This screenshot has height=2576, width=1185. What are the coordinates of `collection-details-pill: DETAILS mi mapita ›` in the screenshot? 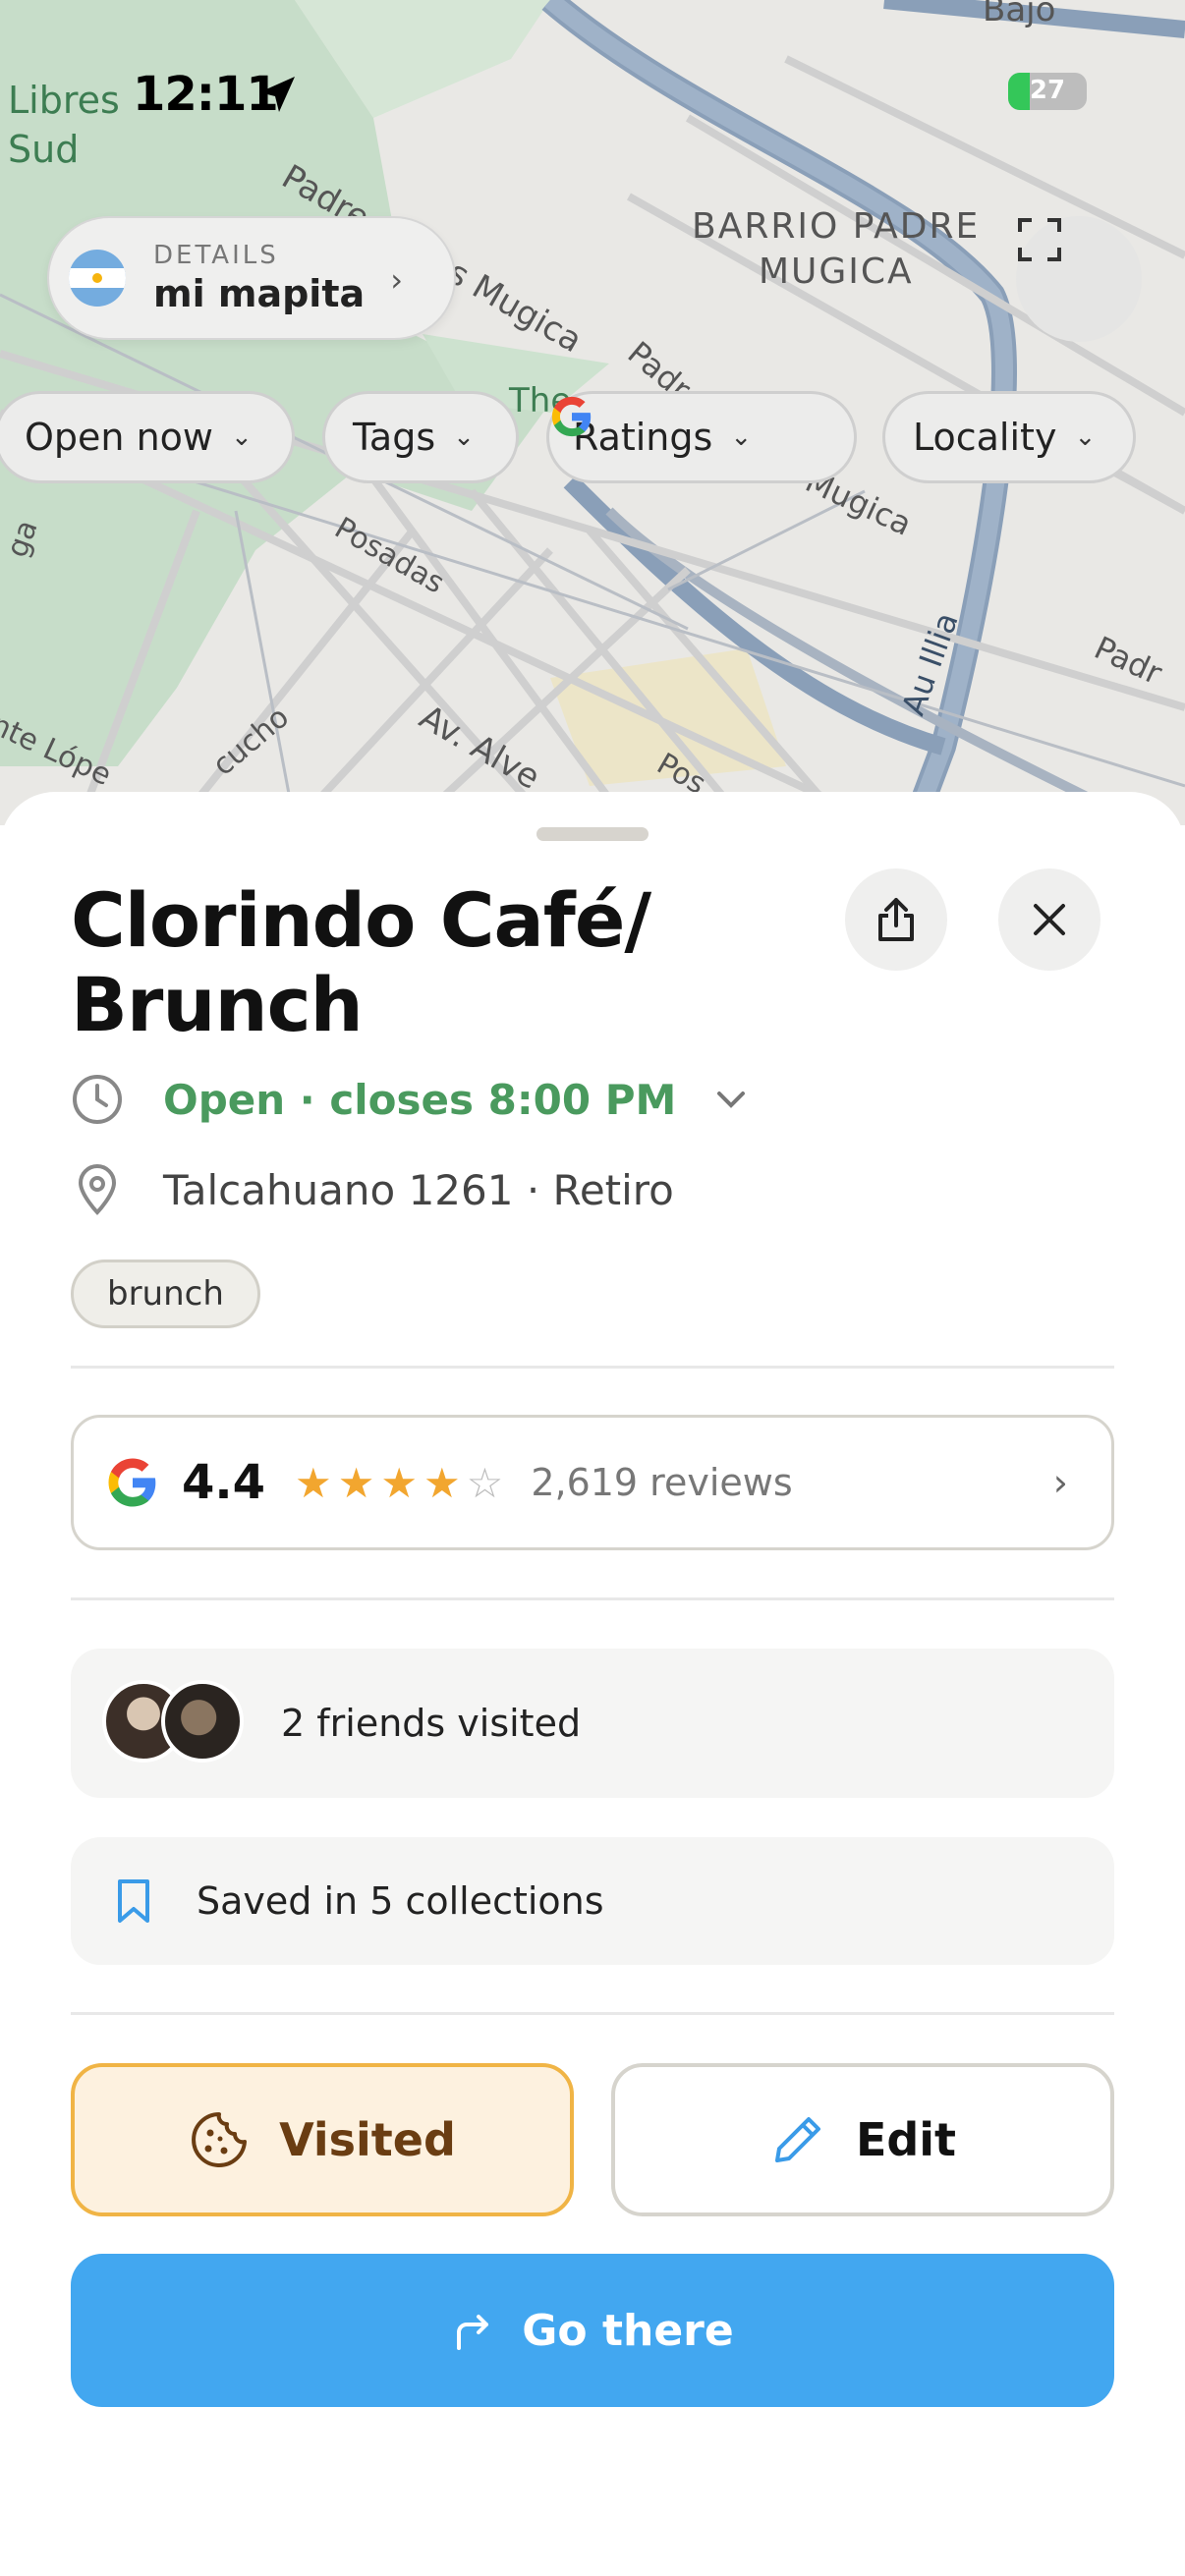 It's located at (252, 278).